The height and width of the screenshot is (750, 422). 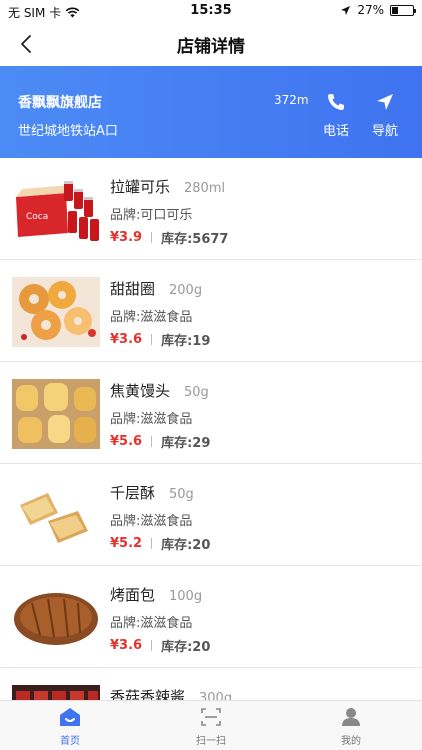 What do you see at coordinates (384, 131) in the screenshot?
I see `navigate-label: 导航` at bounding box center [384, 131].